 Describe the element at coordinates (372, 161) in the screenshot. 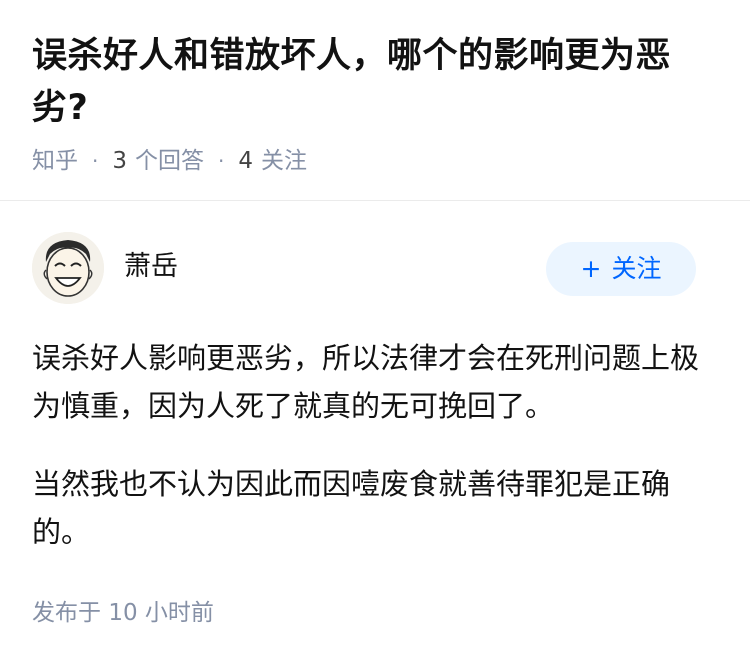

I see `question-meta: 知乎 · 3 个回答 · 4 关注` at that location.